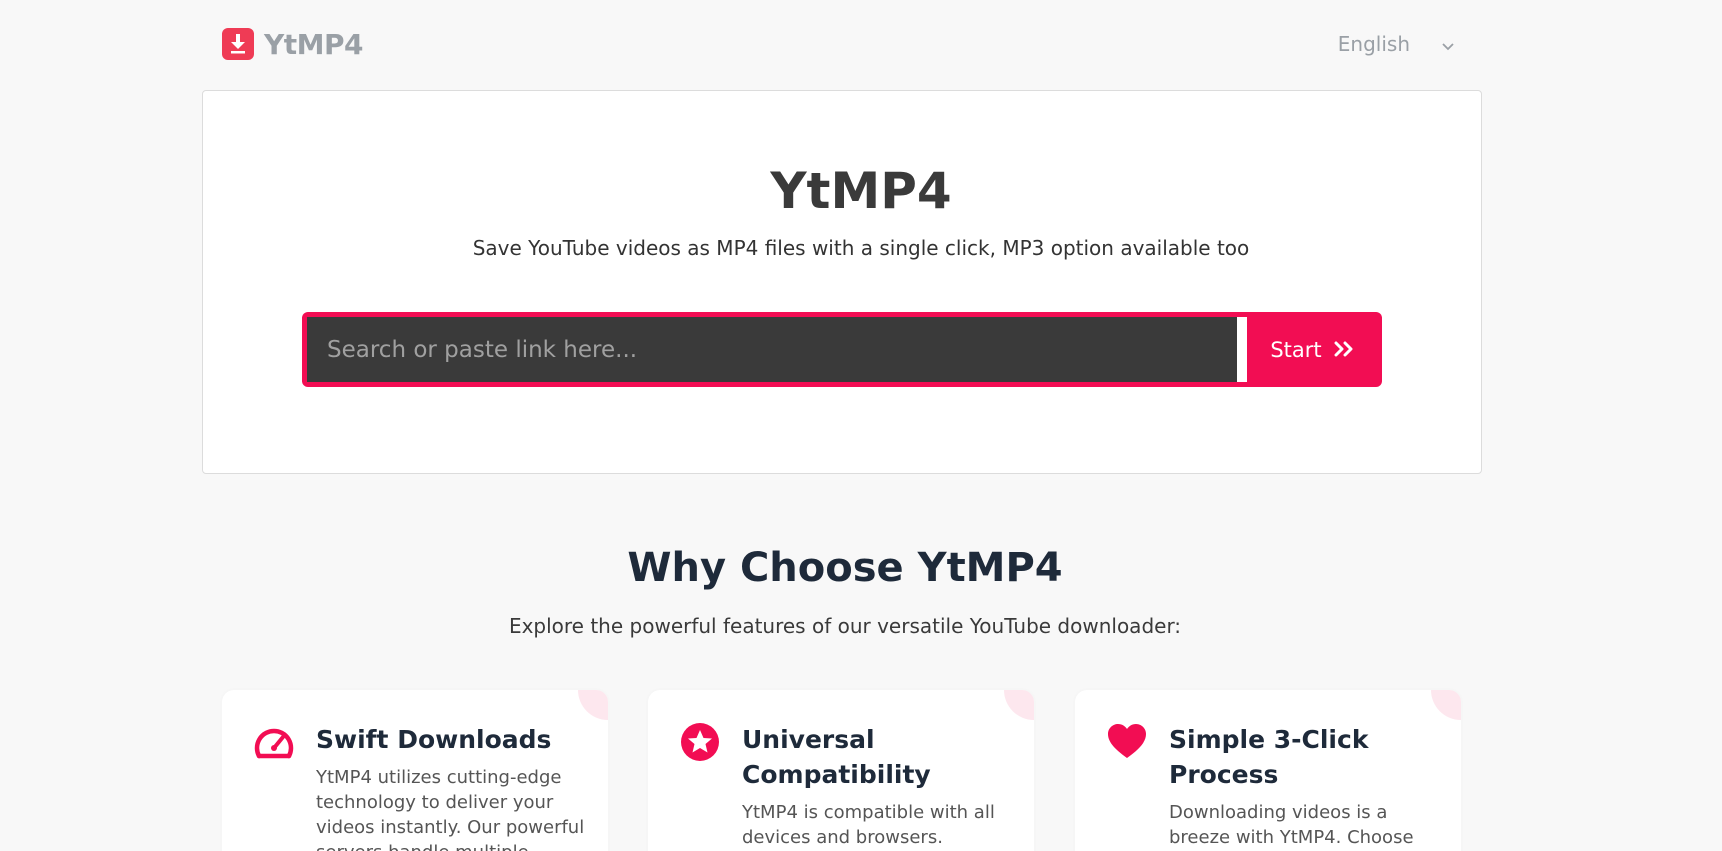  I want to click on language-select: English, so click(1399, 44).